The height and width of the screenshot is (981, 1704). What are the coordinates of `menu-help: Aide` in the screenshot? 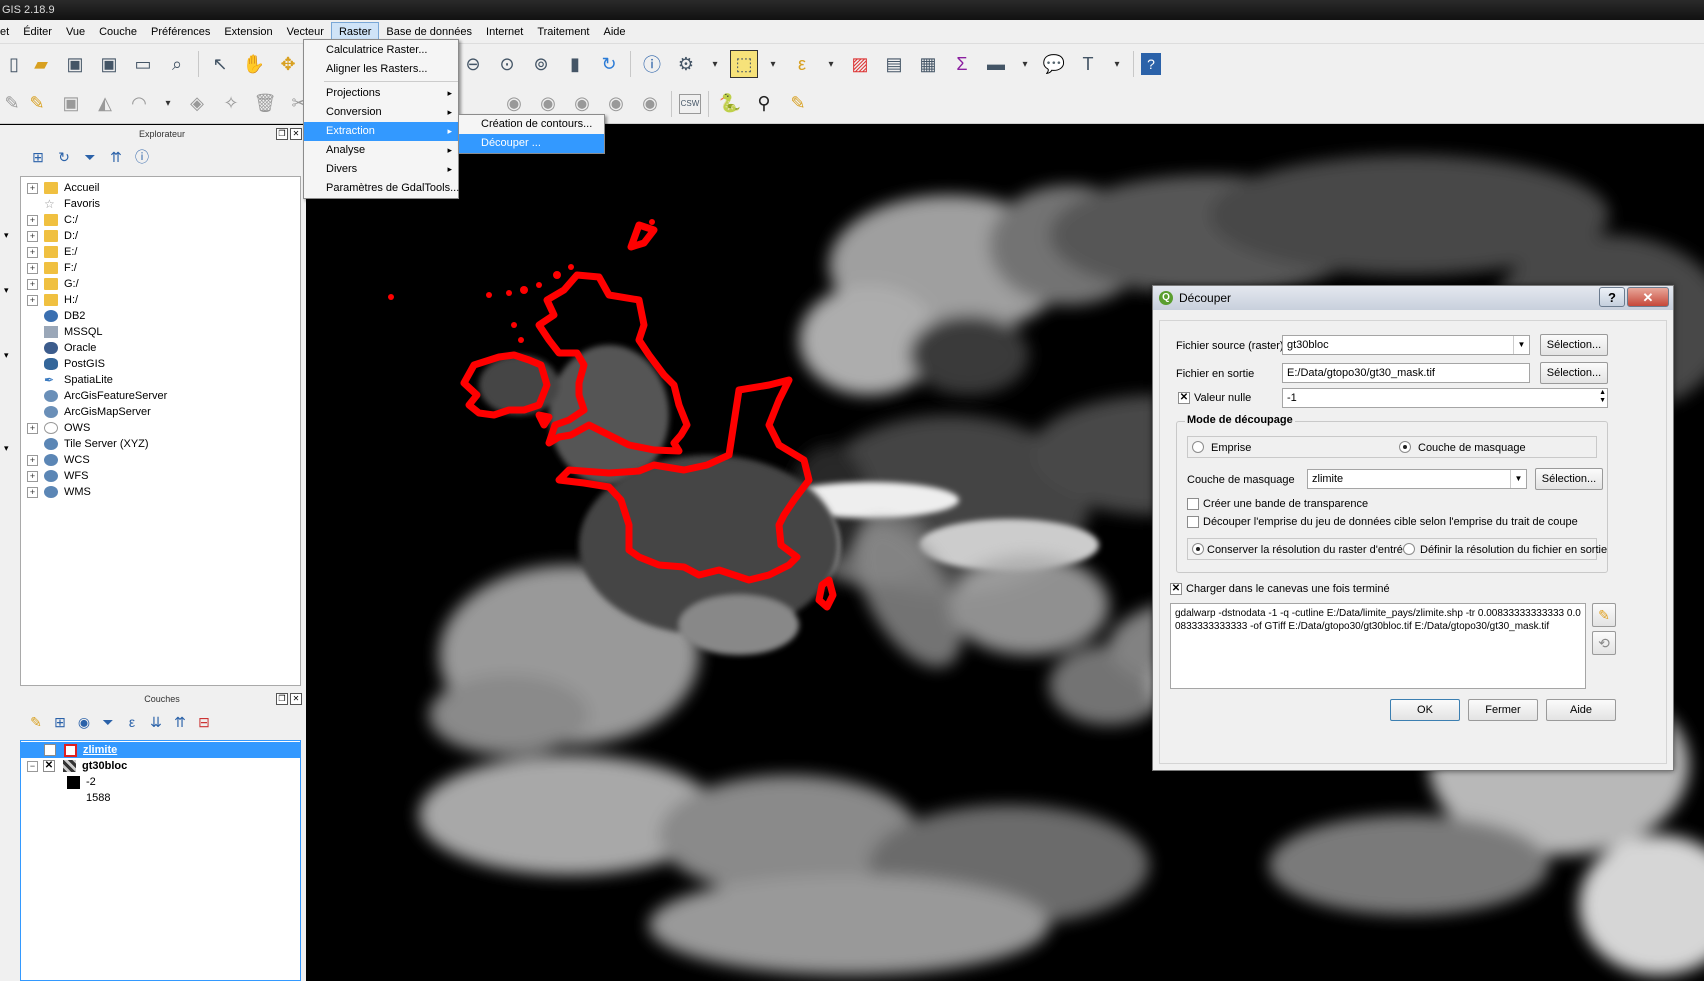 It's located at (615, 32).